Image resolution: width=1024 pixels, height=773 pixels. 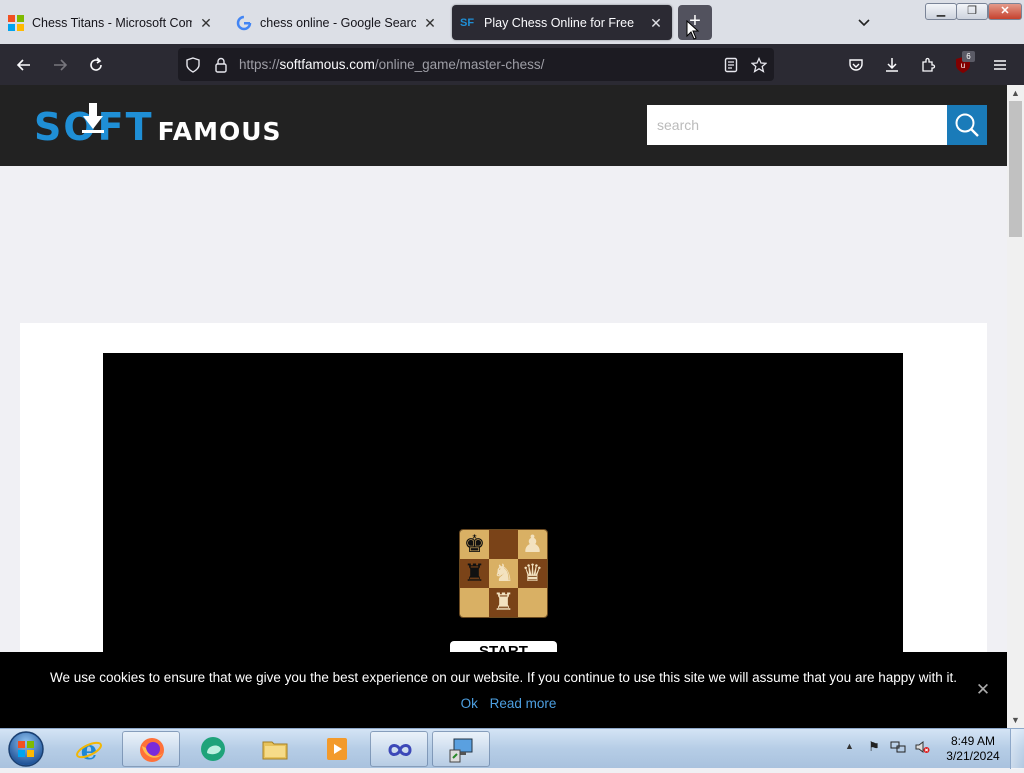 I want to click on minimize-button: ▁, so click(x=941, y=11).